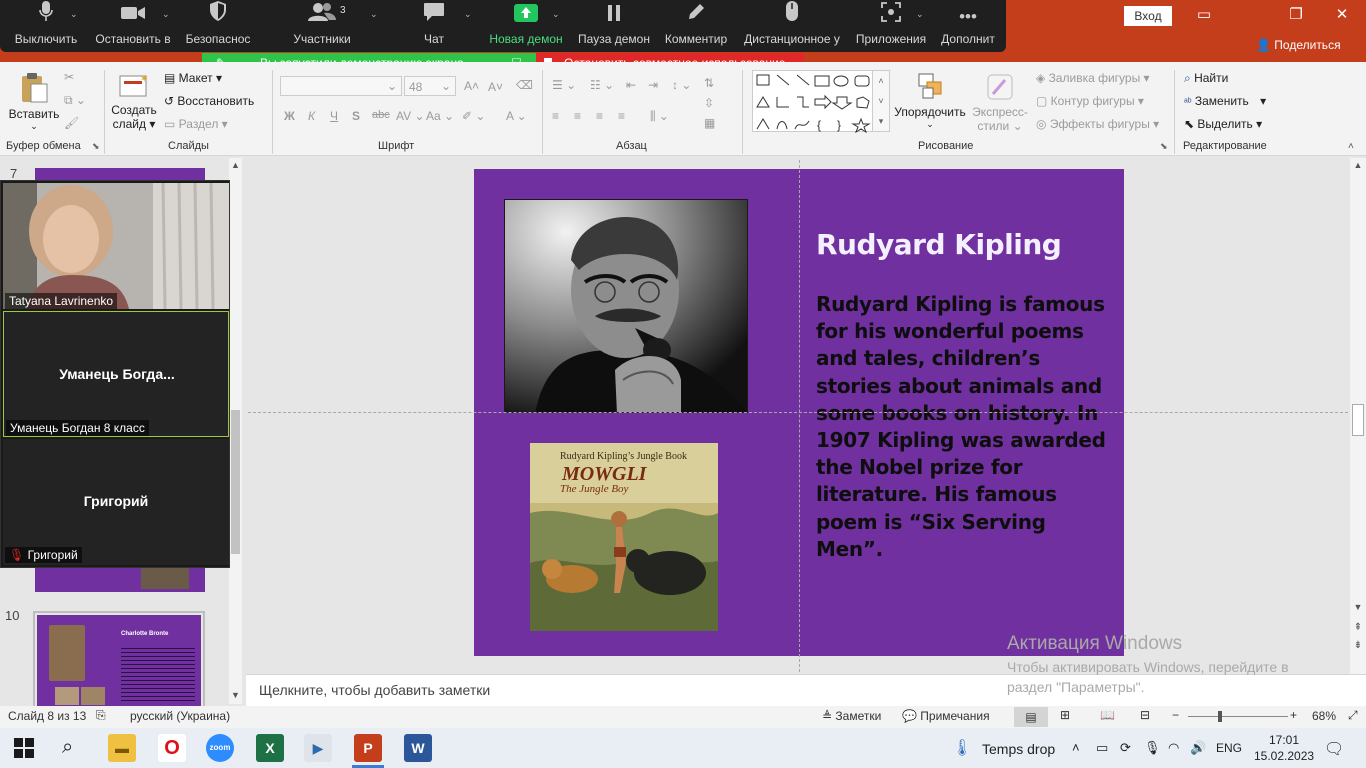  What do you see at coordinates (270, 748) in the screenshot?
I see `excel-icon: X` at bounding box center [270, 748].